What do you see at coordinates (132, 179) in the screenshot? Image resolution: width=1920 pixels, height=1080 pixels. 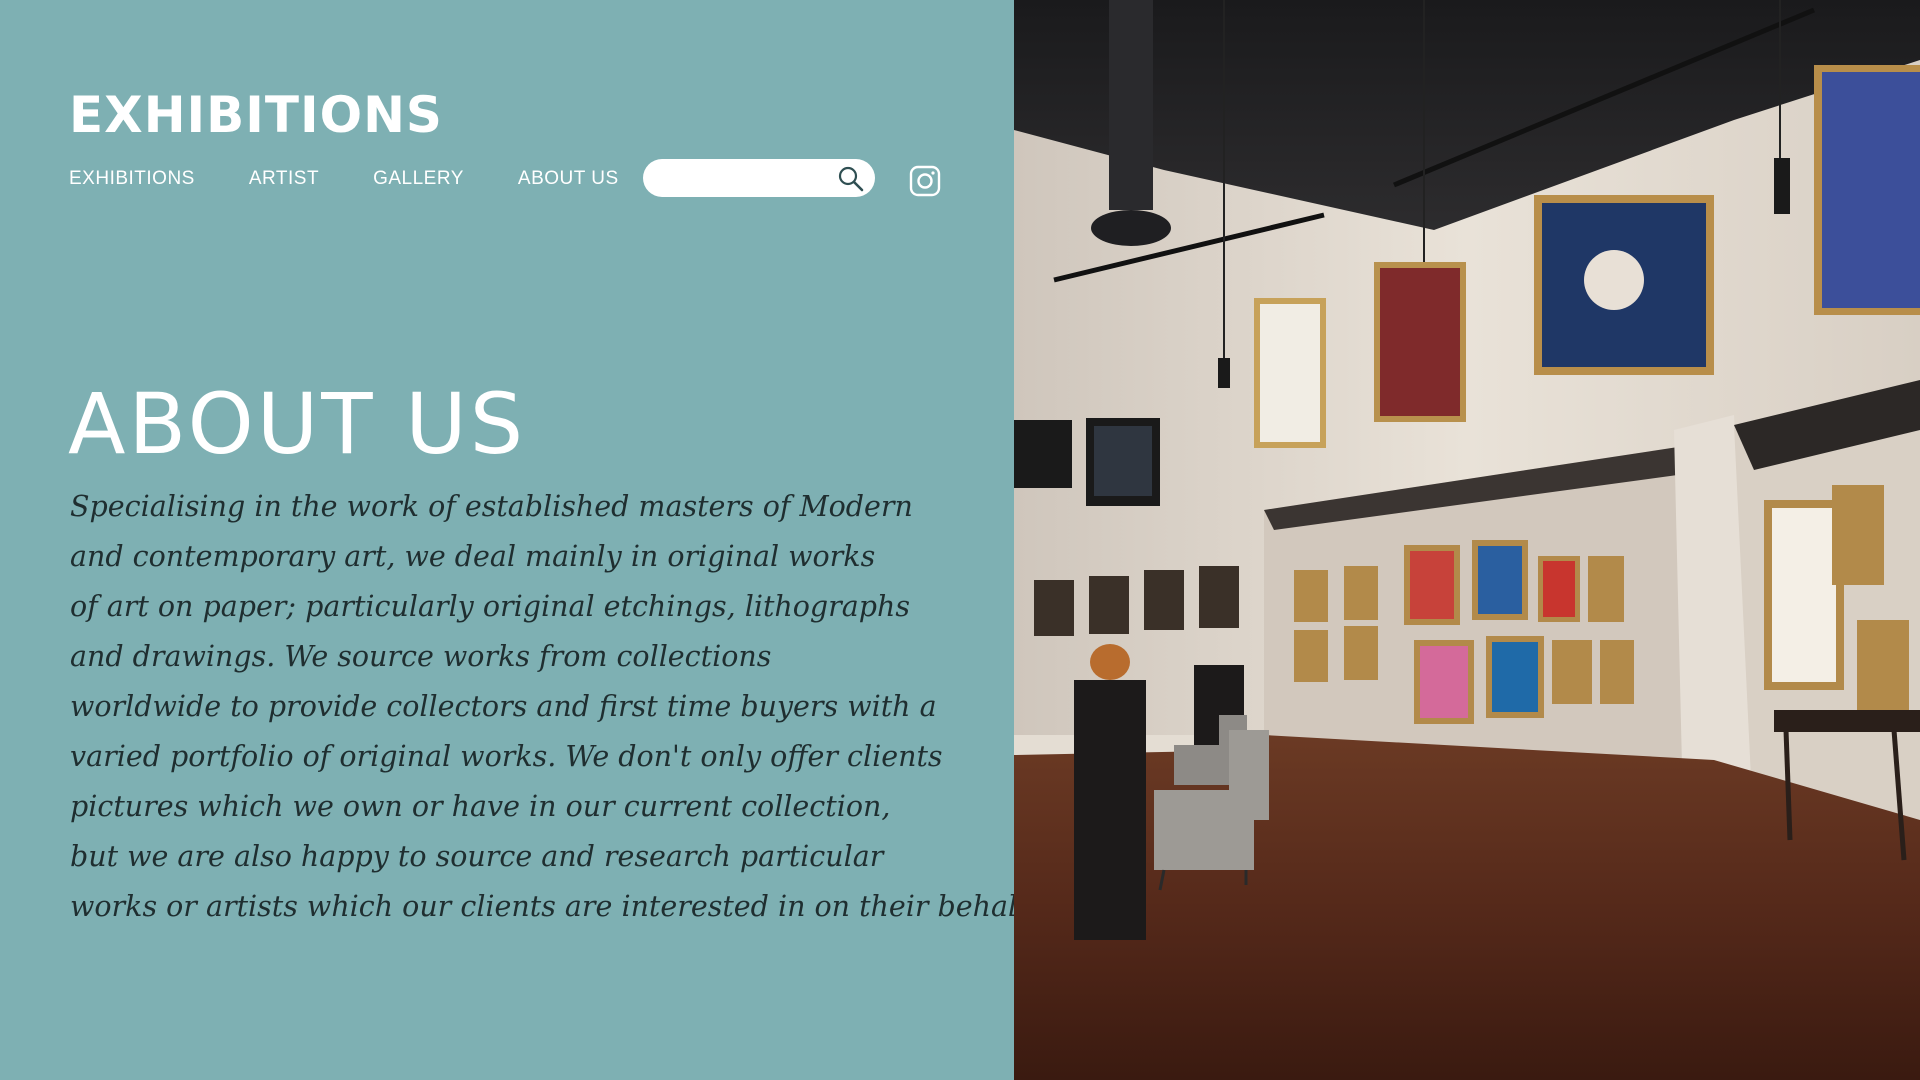 I see `nav-item-exhibitions: EXHIBITIONS` at bounding box center [132, 179].